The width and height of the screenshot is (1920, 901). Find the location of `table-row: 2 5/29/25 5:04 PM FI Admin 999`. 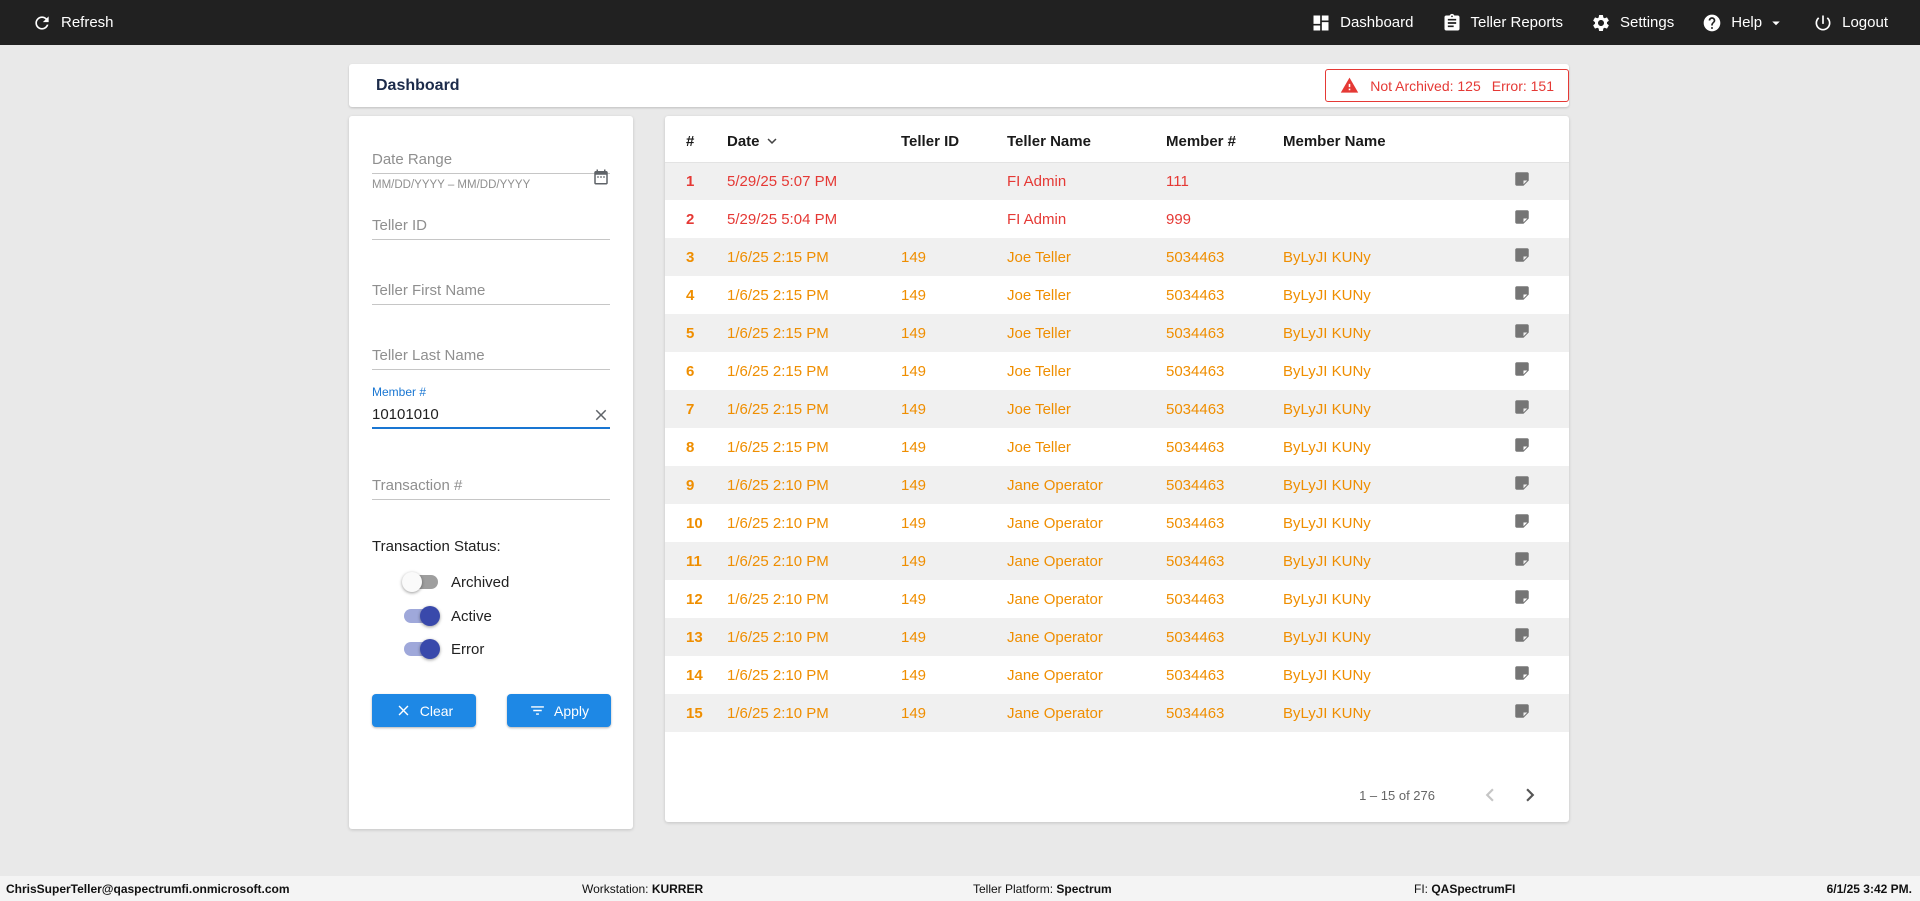

table-row: 2 5/29/25 5:04 PM FI Admin 999 is located at coordinates (1117, 219).